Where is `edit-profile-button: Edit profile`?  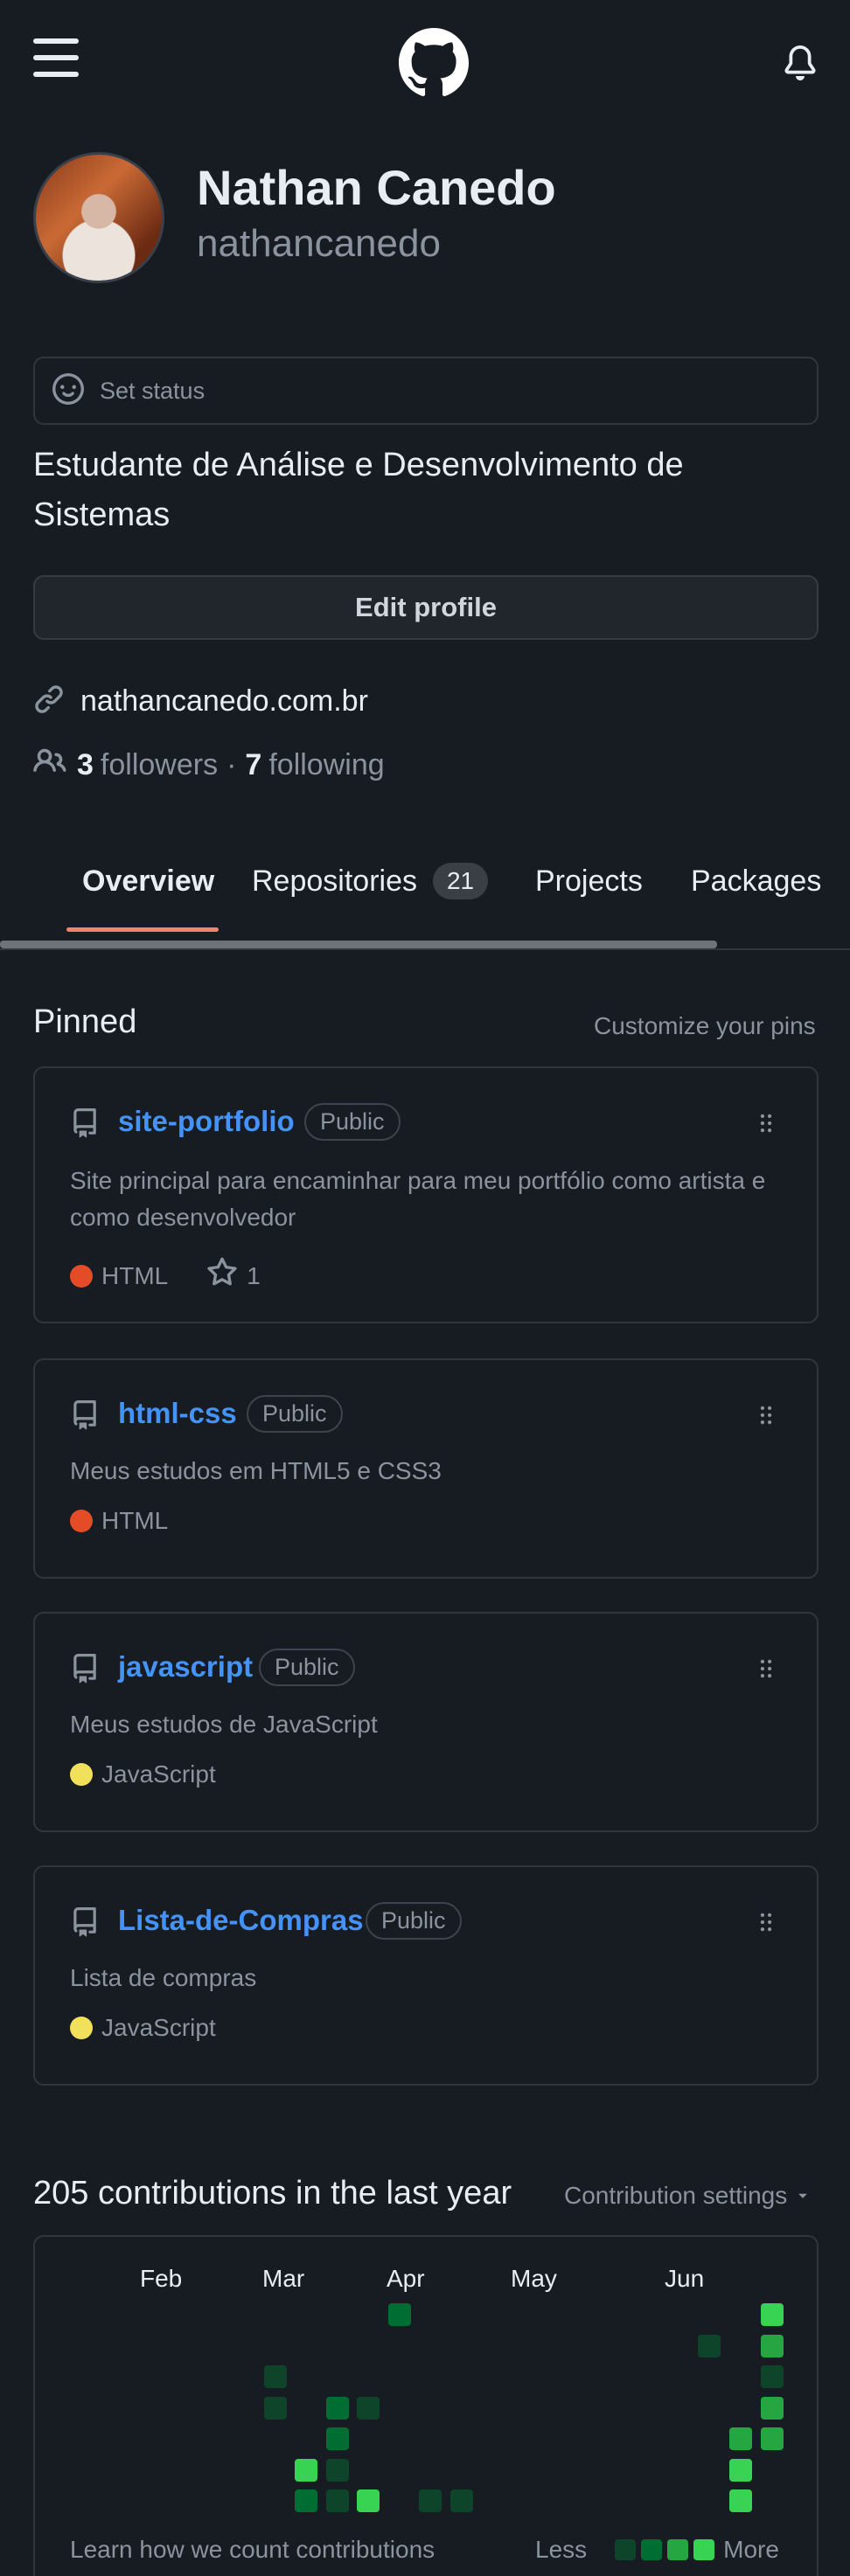 edit-profile-button: Edit profile is located at coordinates (426, 607).